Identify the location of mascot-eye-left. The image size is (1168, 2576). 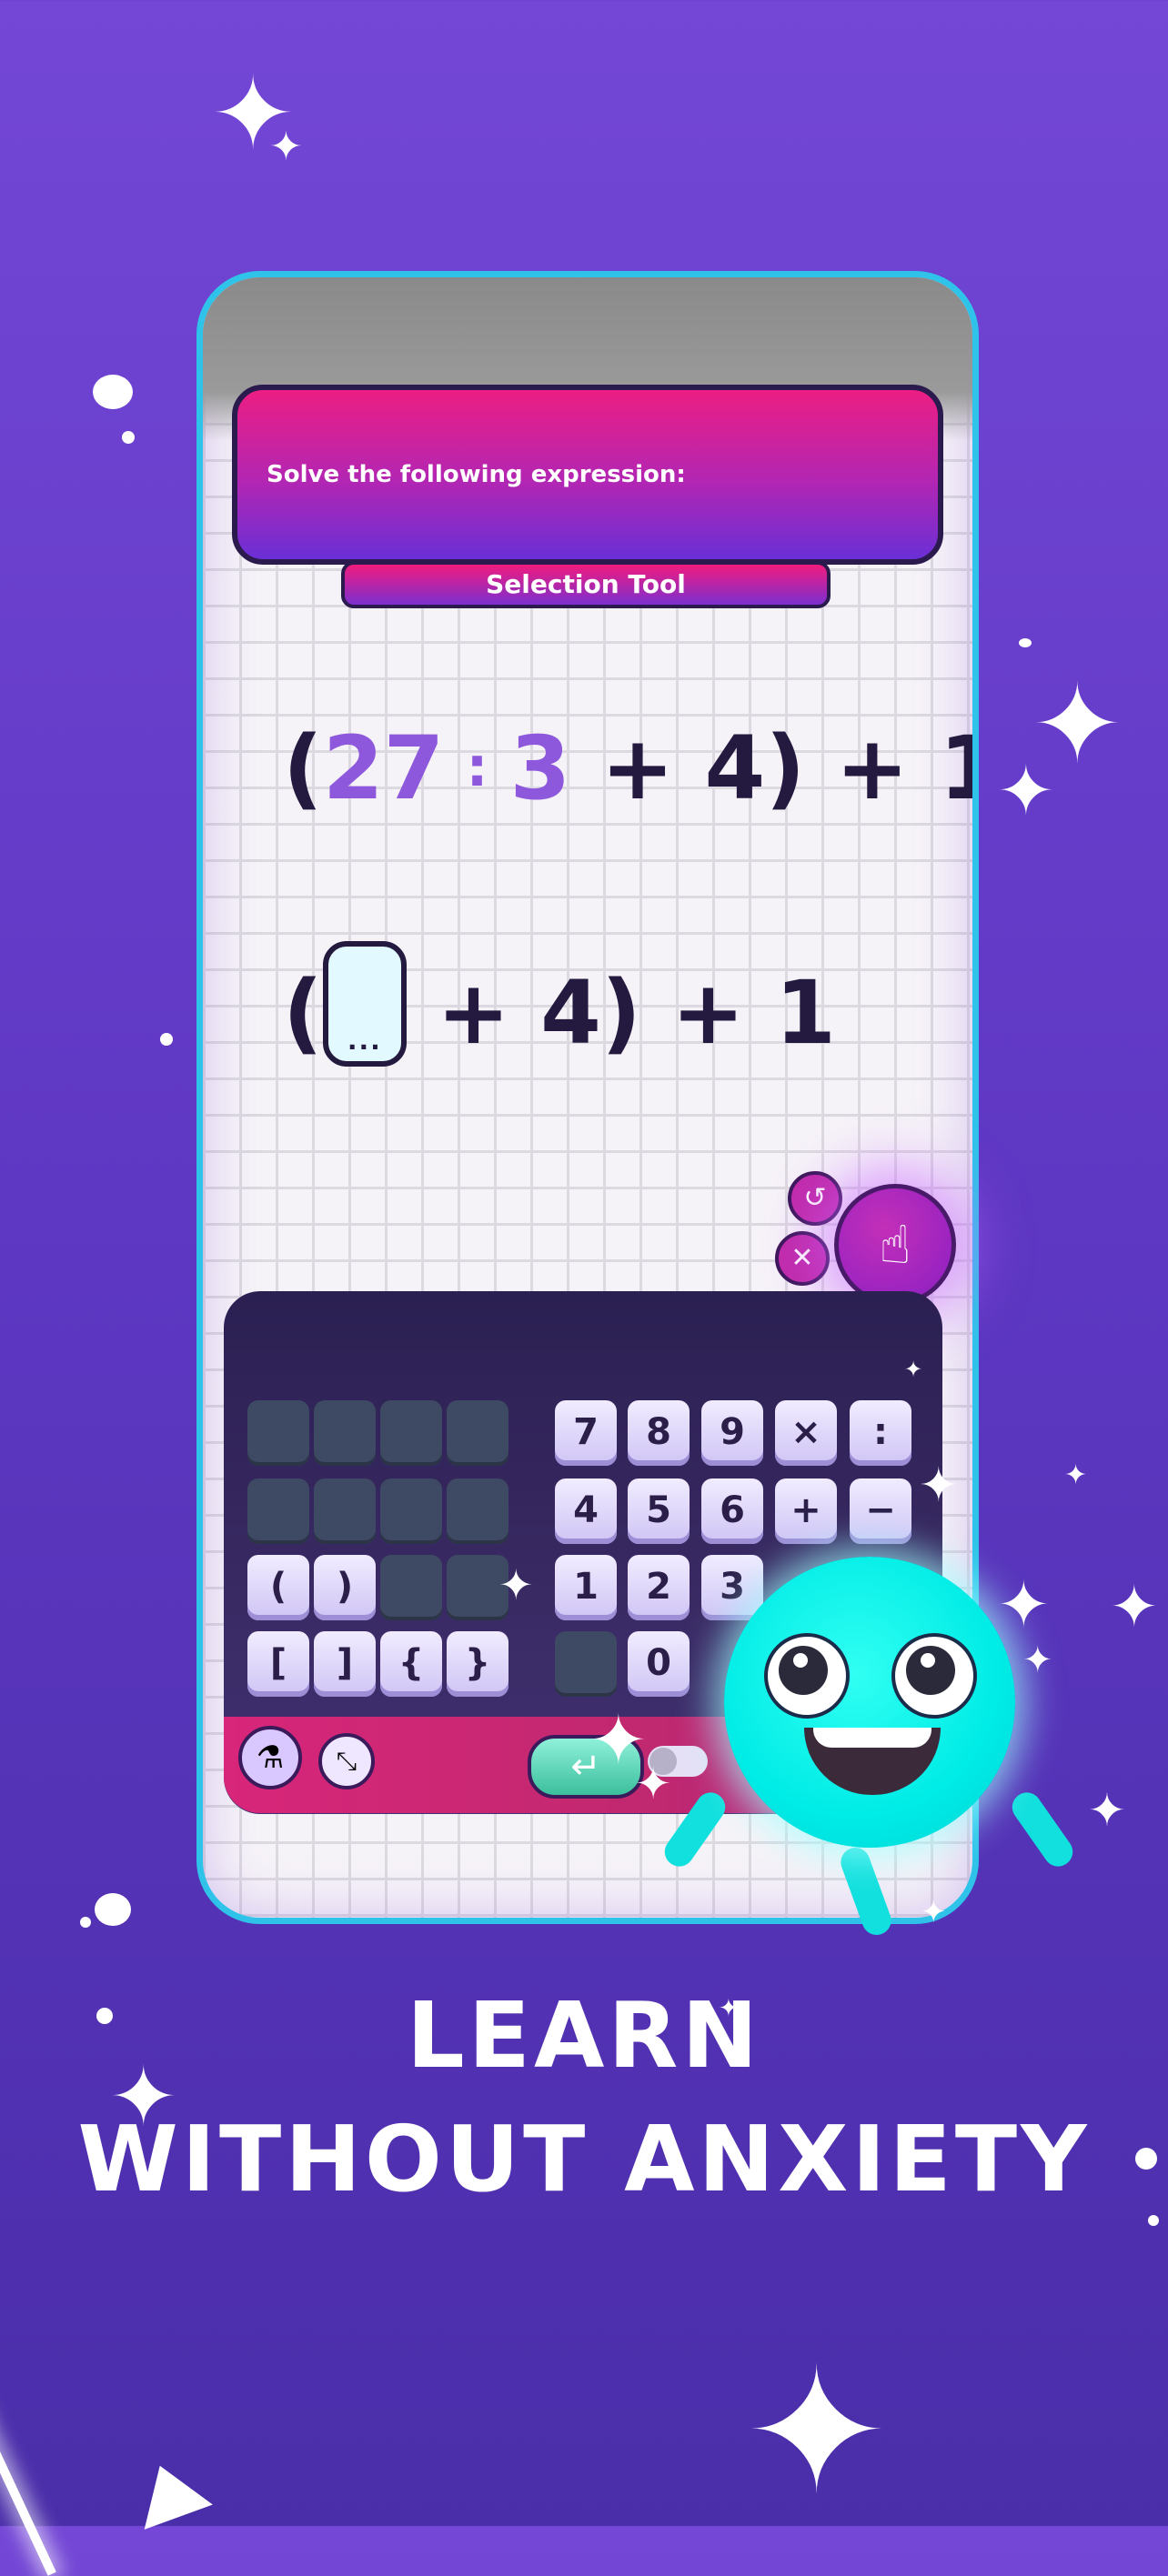
(807, 1676).